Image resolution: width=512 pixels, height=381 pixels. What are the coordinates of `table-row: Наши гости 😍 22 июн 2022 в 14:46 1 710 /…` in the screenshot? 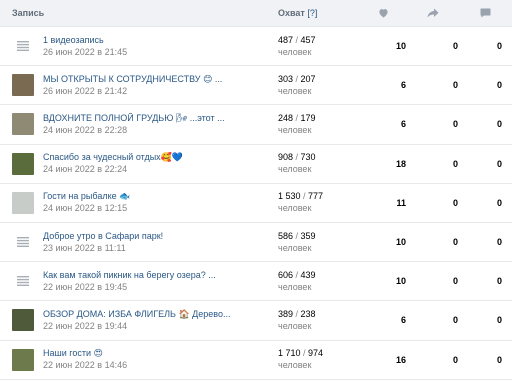 It's located at (256, 360).